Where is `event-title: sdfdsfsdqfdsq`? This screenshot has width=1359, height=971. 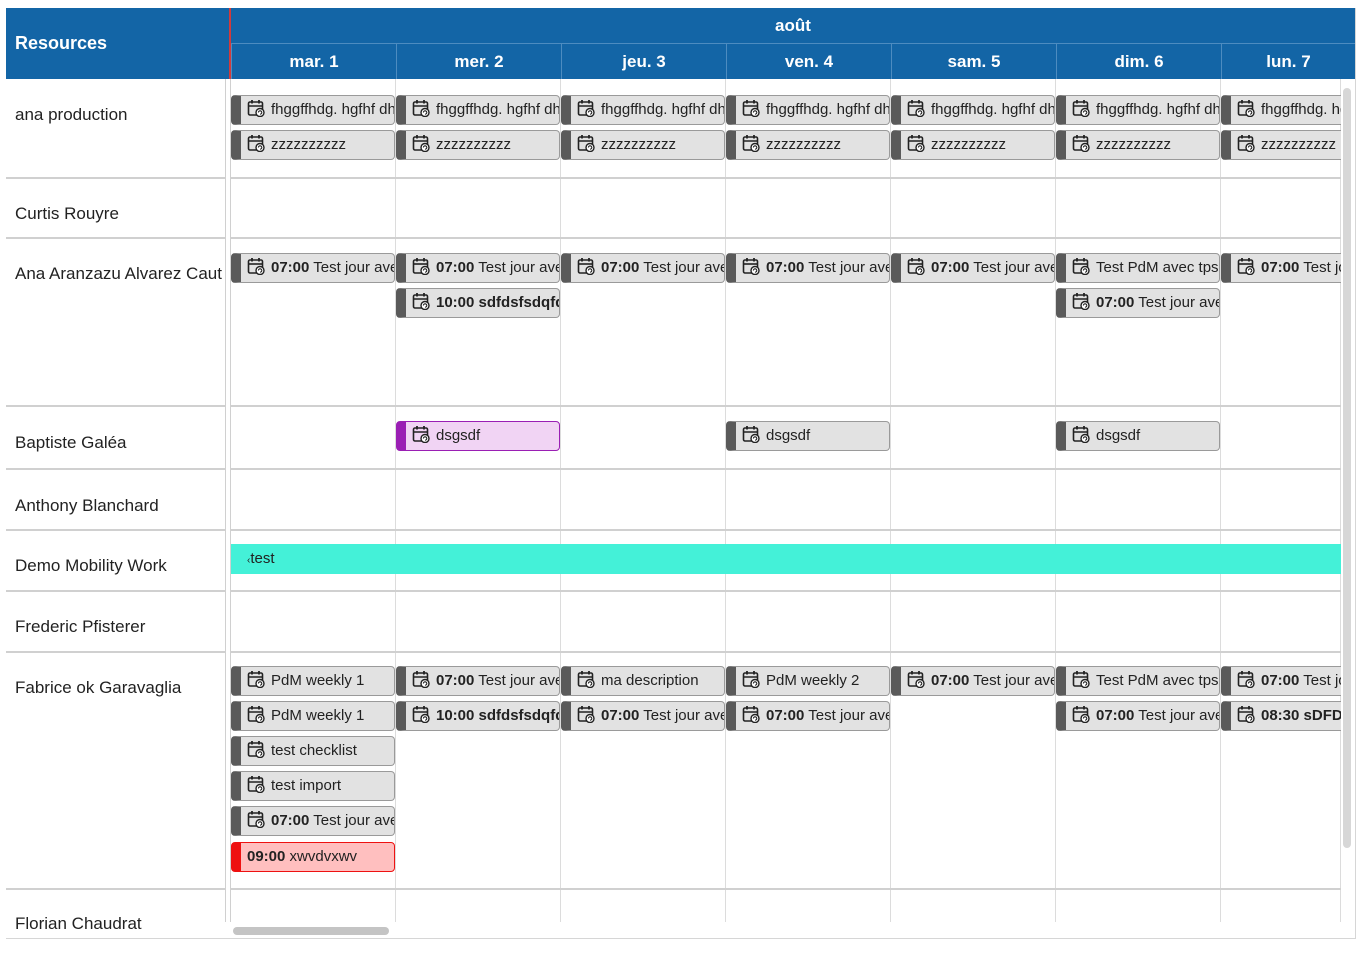 event-title: sdfdsfsdqfdsq is located at coordinates (518, 302).